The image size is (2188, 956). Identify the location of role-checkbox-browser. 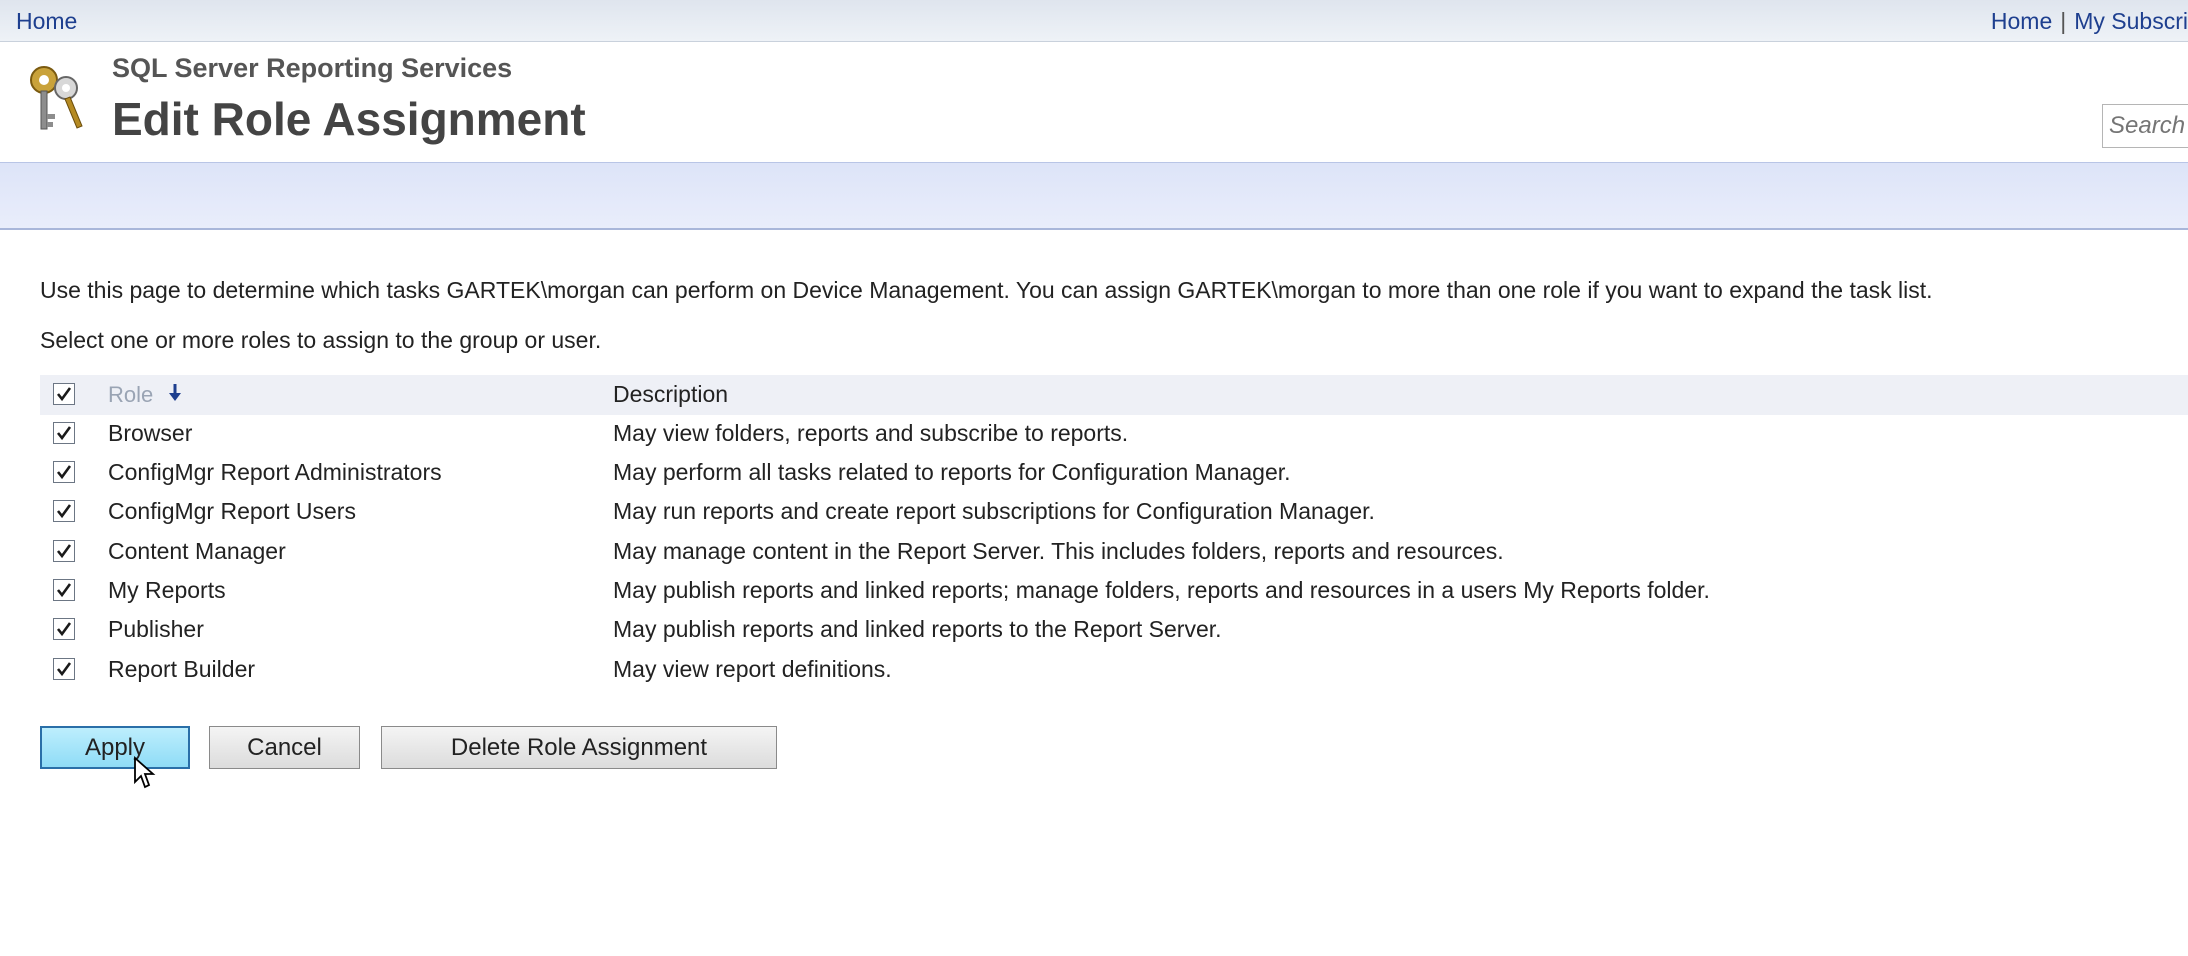
(64, 433).